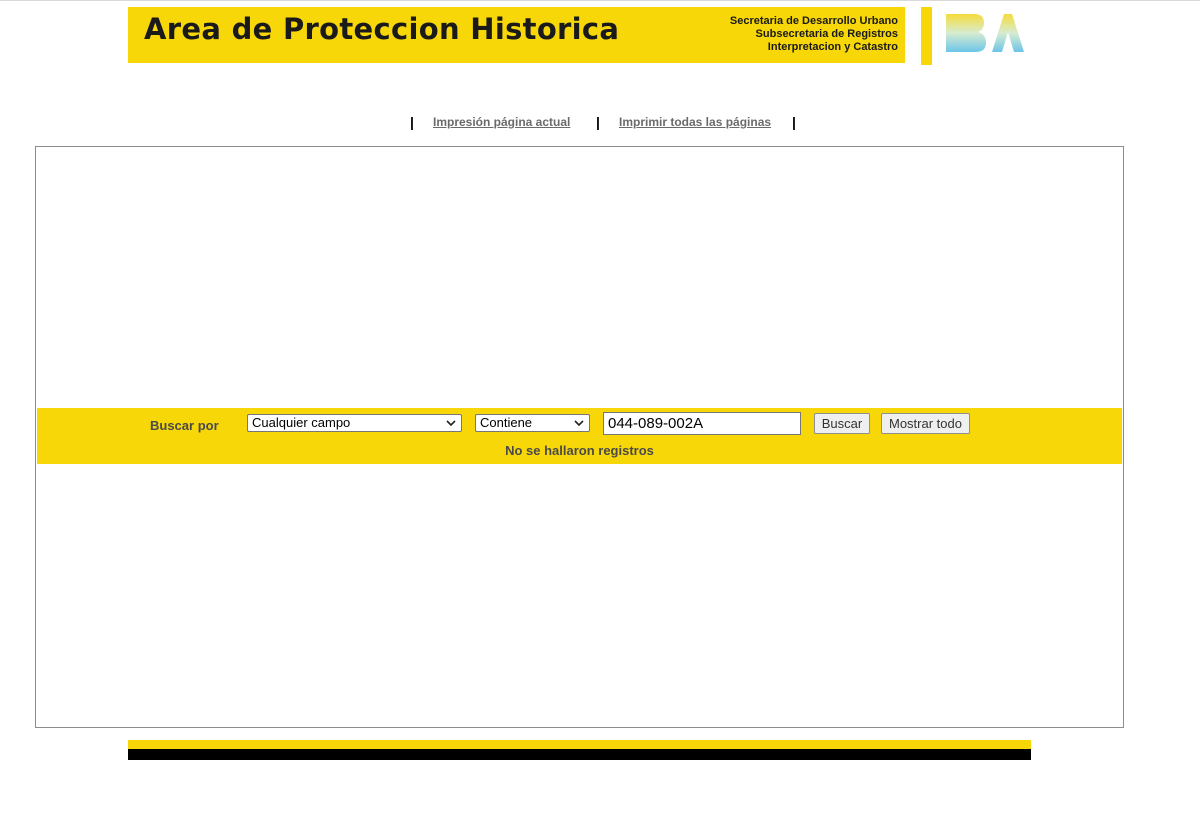  What do you see at coordinates (600, 0) in the screenshot?
I see `top-border` at bounding box center [600, 0].